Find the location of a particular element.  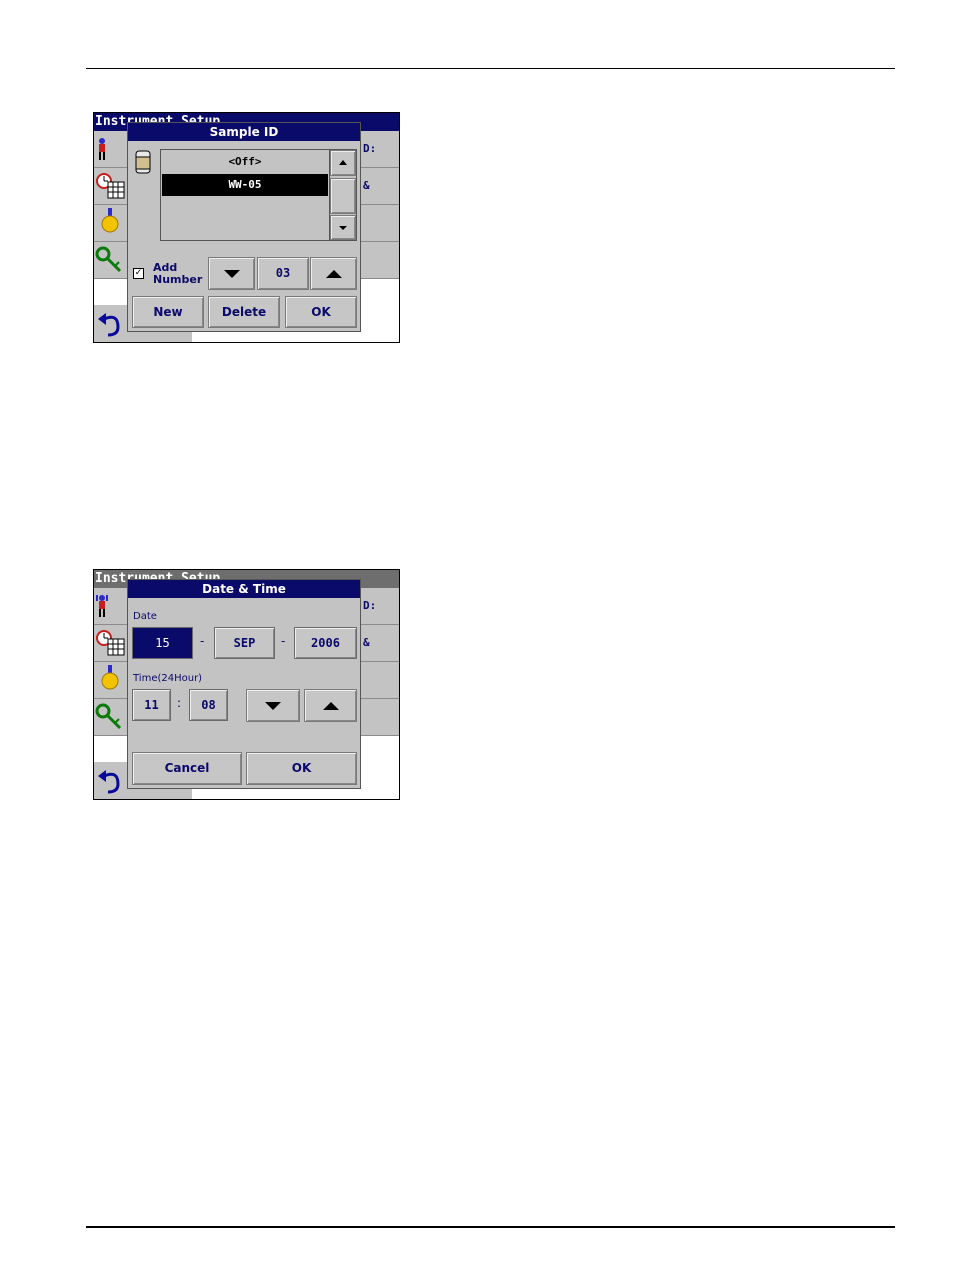

date-label: Date is located at coordinates (145, 616).